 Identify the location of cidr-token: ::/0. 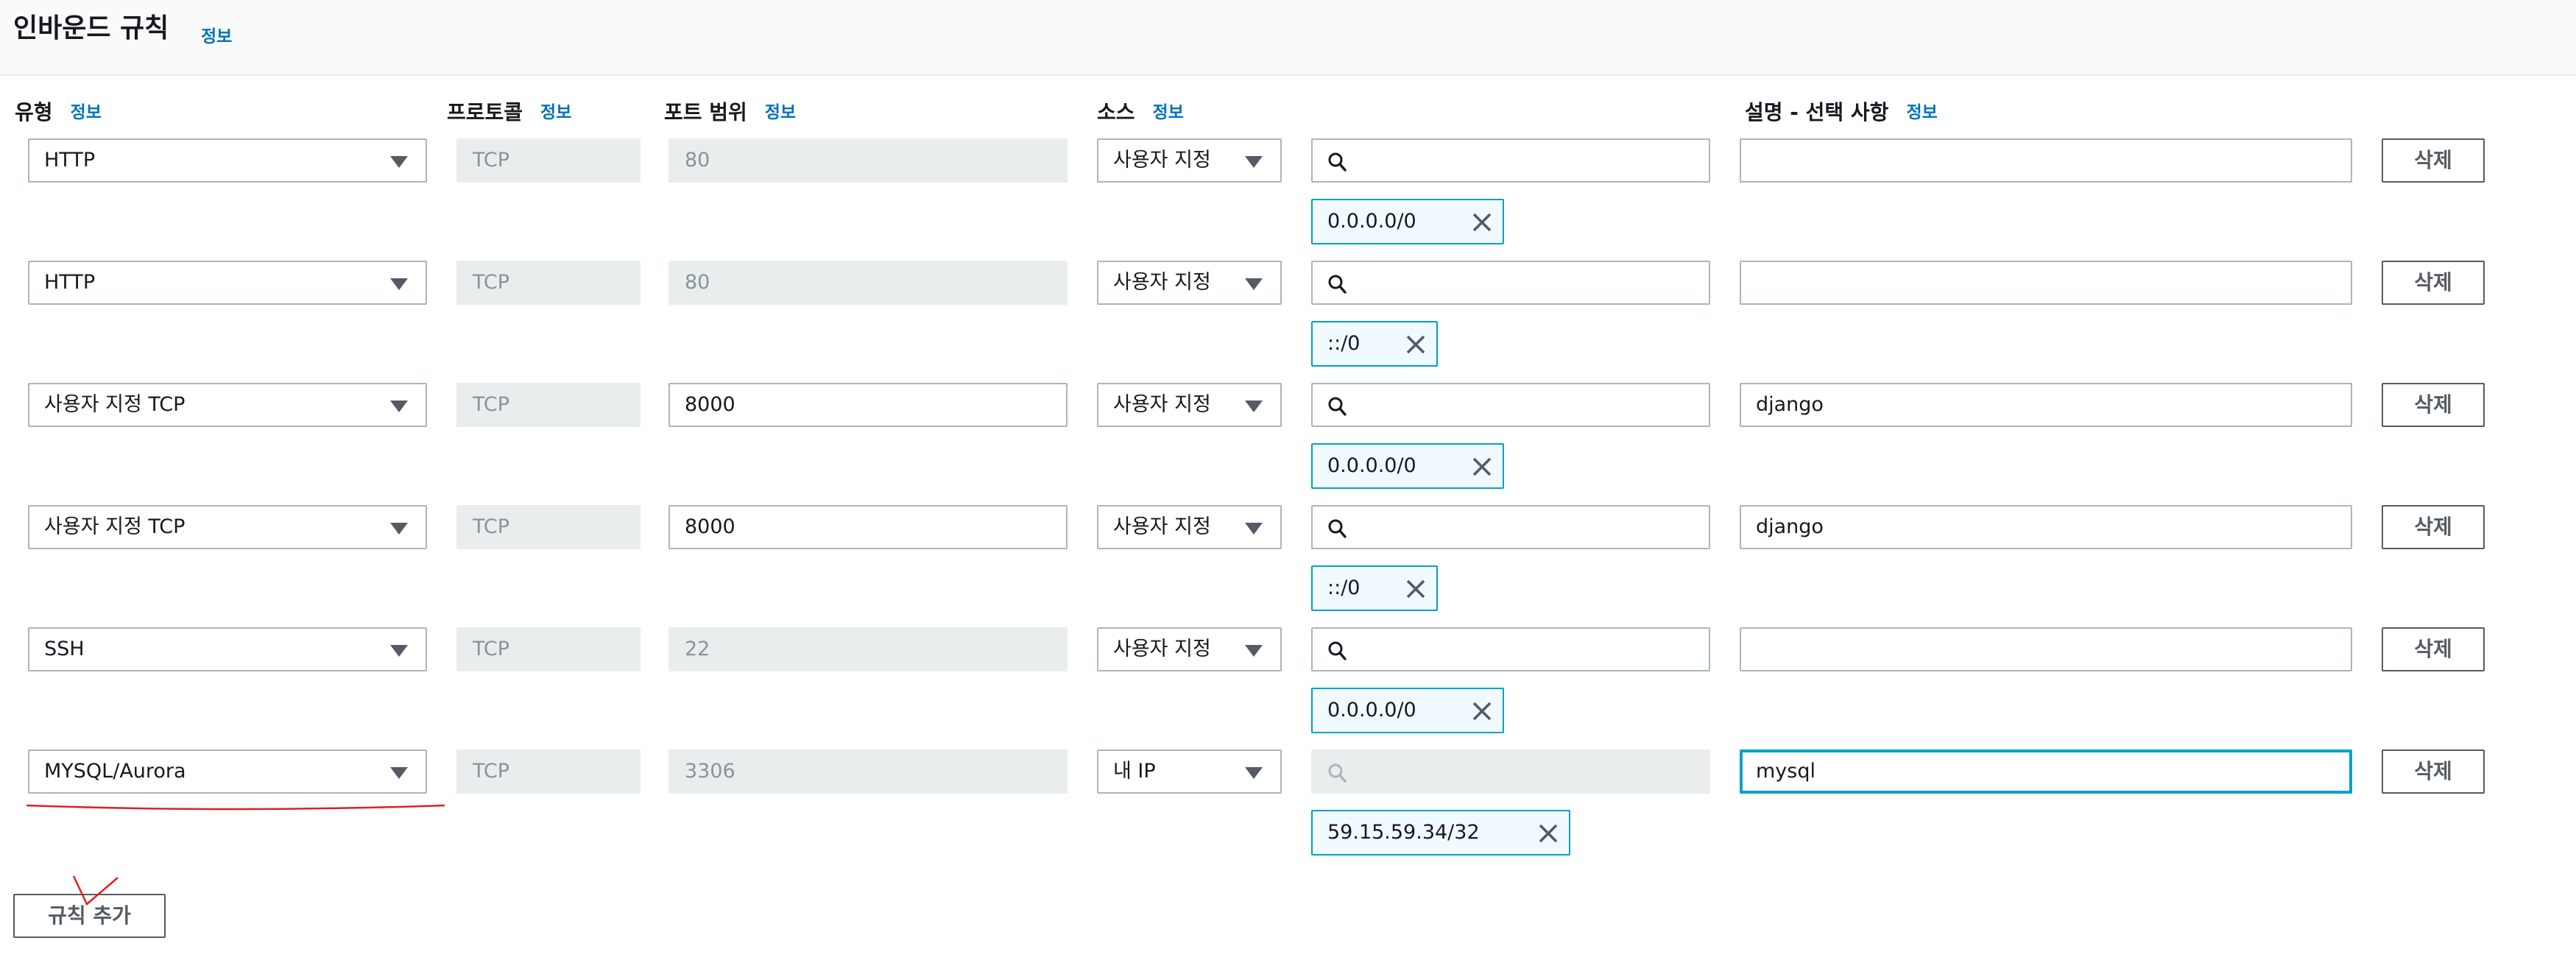
(1374, 344).